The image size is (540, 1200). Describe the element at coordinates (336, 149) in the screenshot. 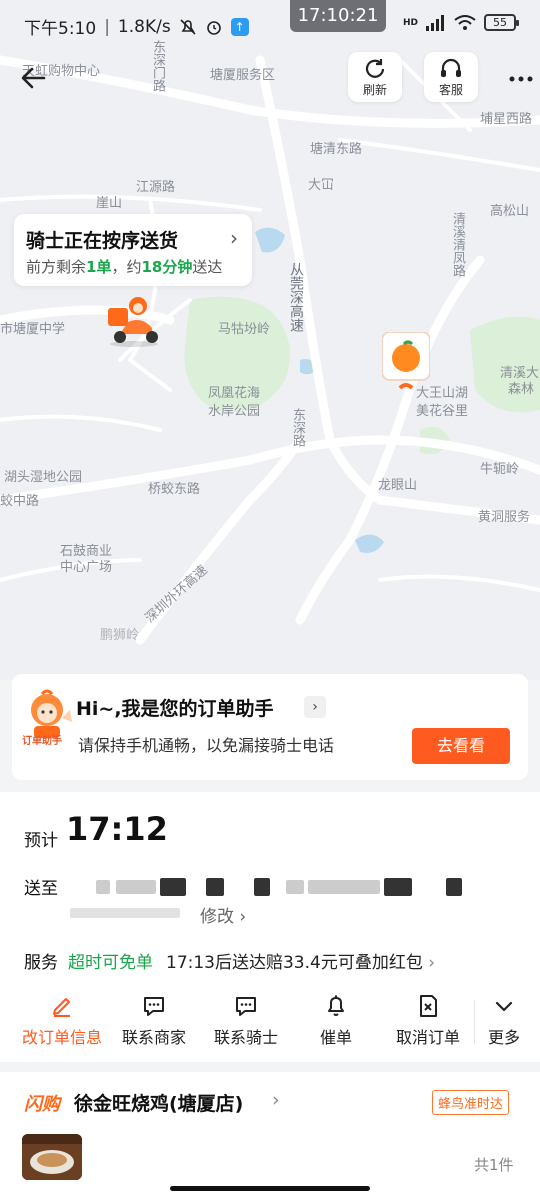

I see `map-label: 塘清东路` at that location.